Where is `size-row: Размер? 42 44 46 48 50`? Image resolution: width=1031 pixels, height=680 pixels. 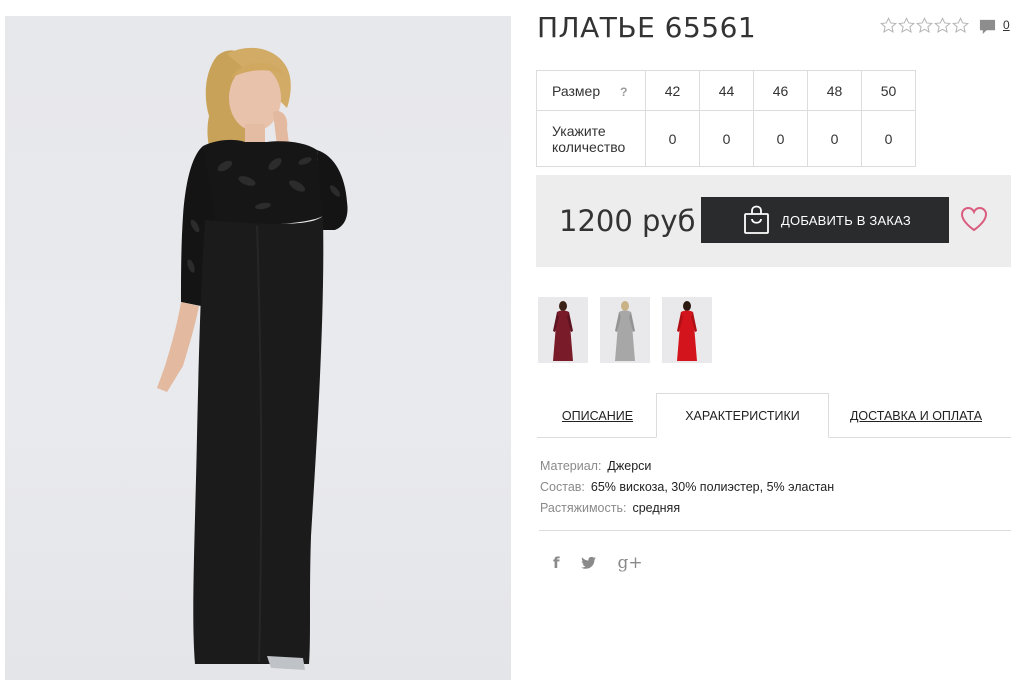 size-row: Размер? 42 44 46 48 50 is located at coordinates (726, 90).